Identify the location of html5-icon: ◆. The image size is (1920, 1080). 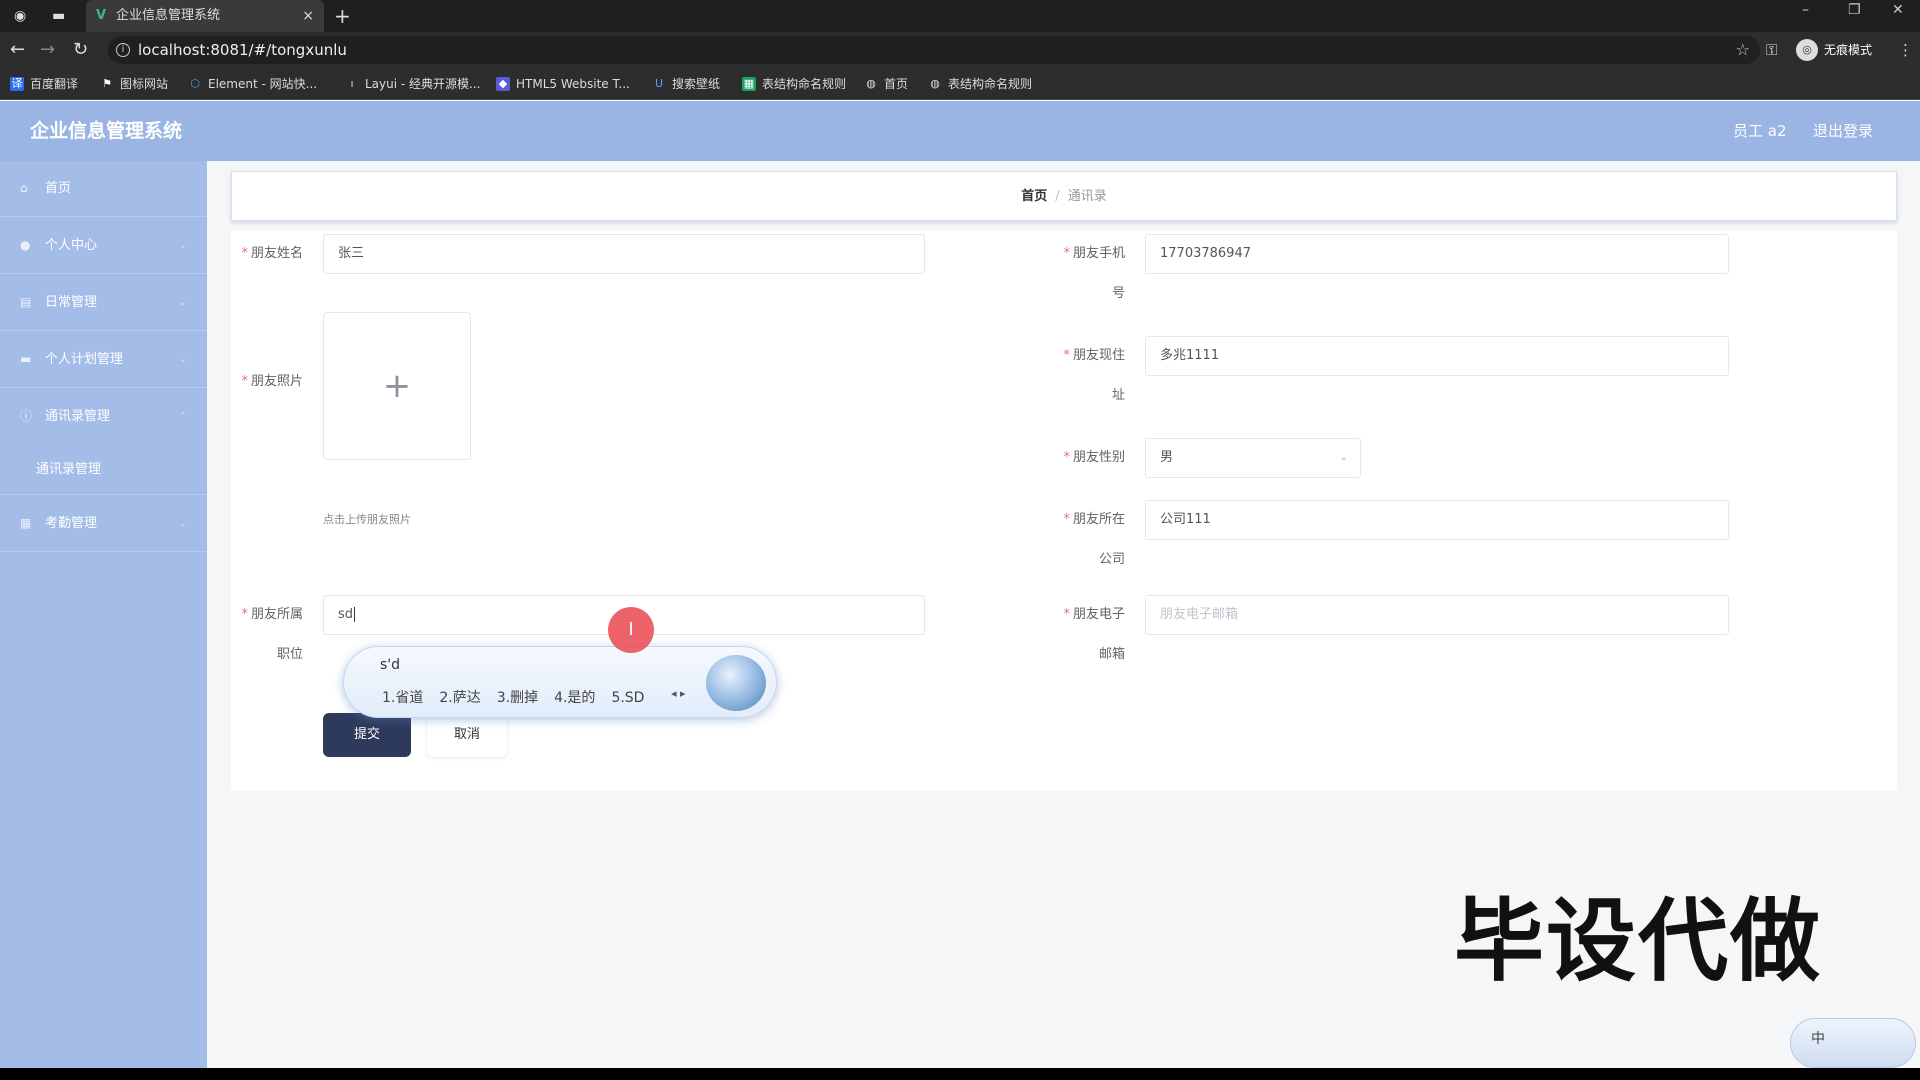
(503, 84).